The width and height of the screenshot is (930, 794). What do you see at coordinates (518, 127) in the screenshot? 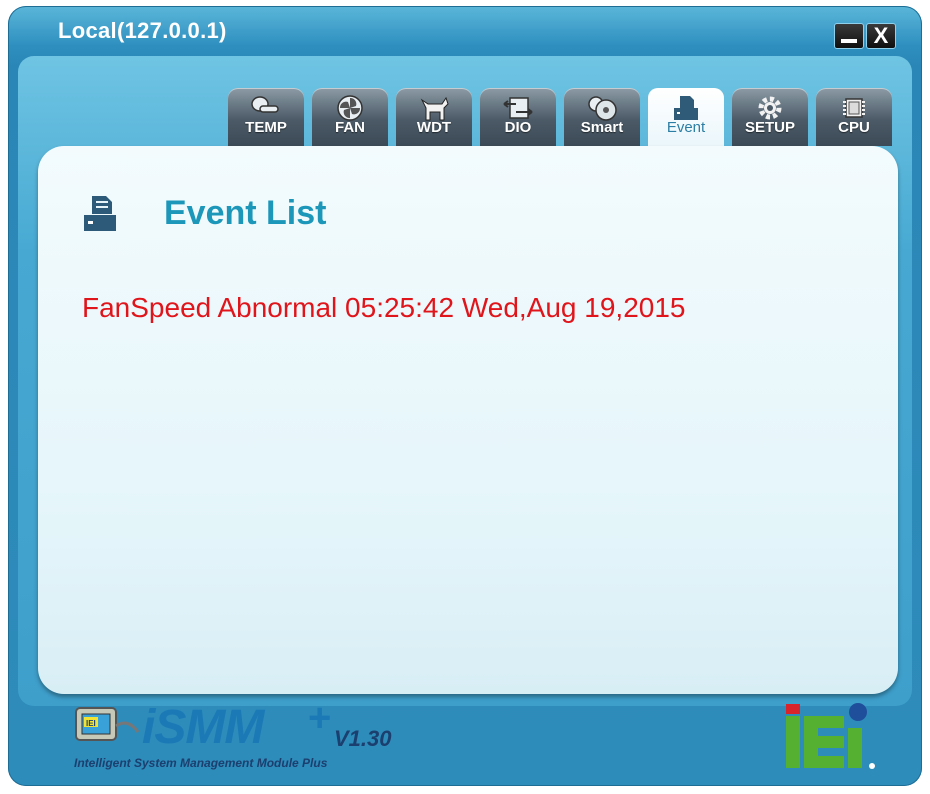
I see `tab-label: DIO` at bounding box center [518, 127].